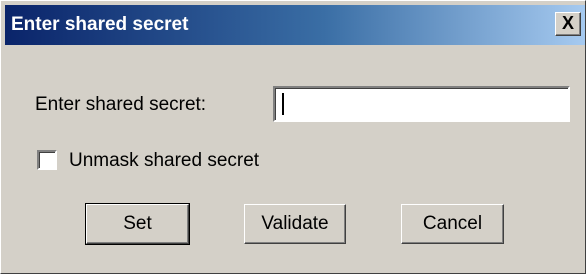 Image resolution: width=588 pixels, height=276 pixels. I want to click on close-button: X, so click(568, 24).